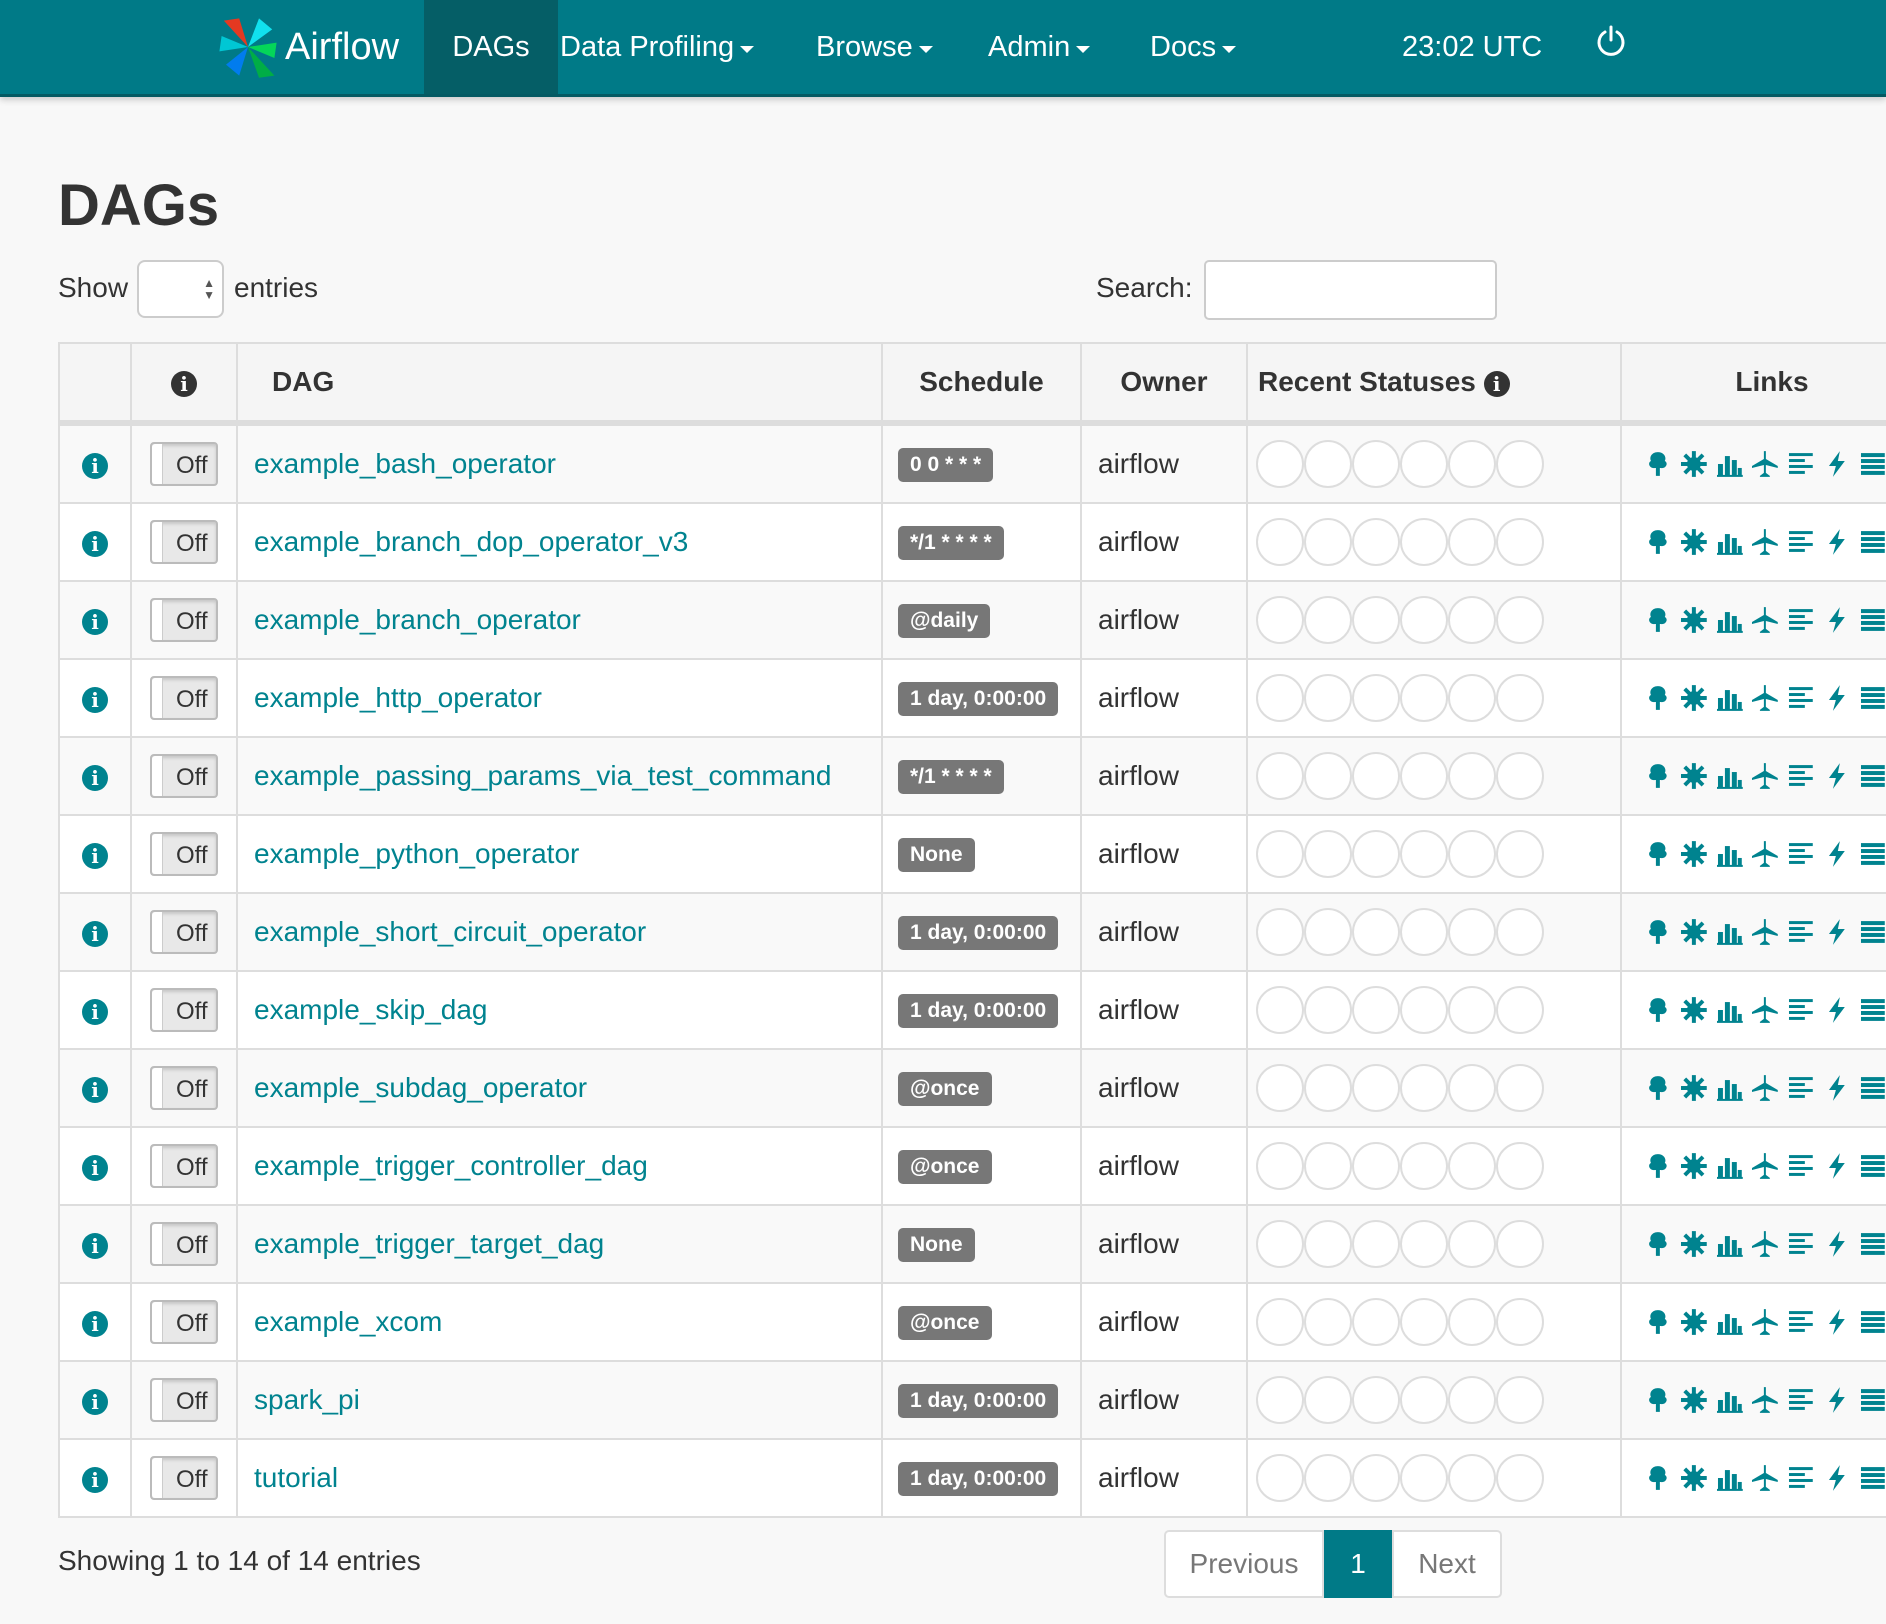 The height and width of the screenshot is (1624, 1886). Describe the element at coordinates (1164, 384) in the screenshot. I see `header-owner: Owner` at that location.